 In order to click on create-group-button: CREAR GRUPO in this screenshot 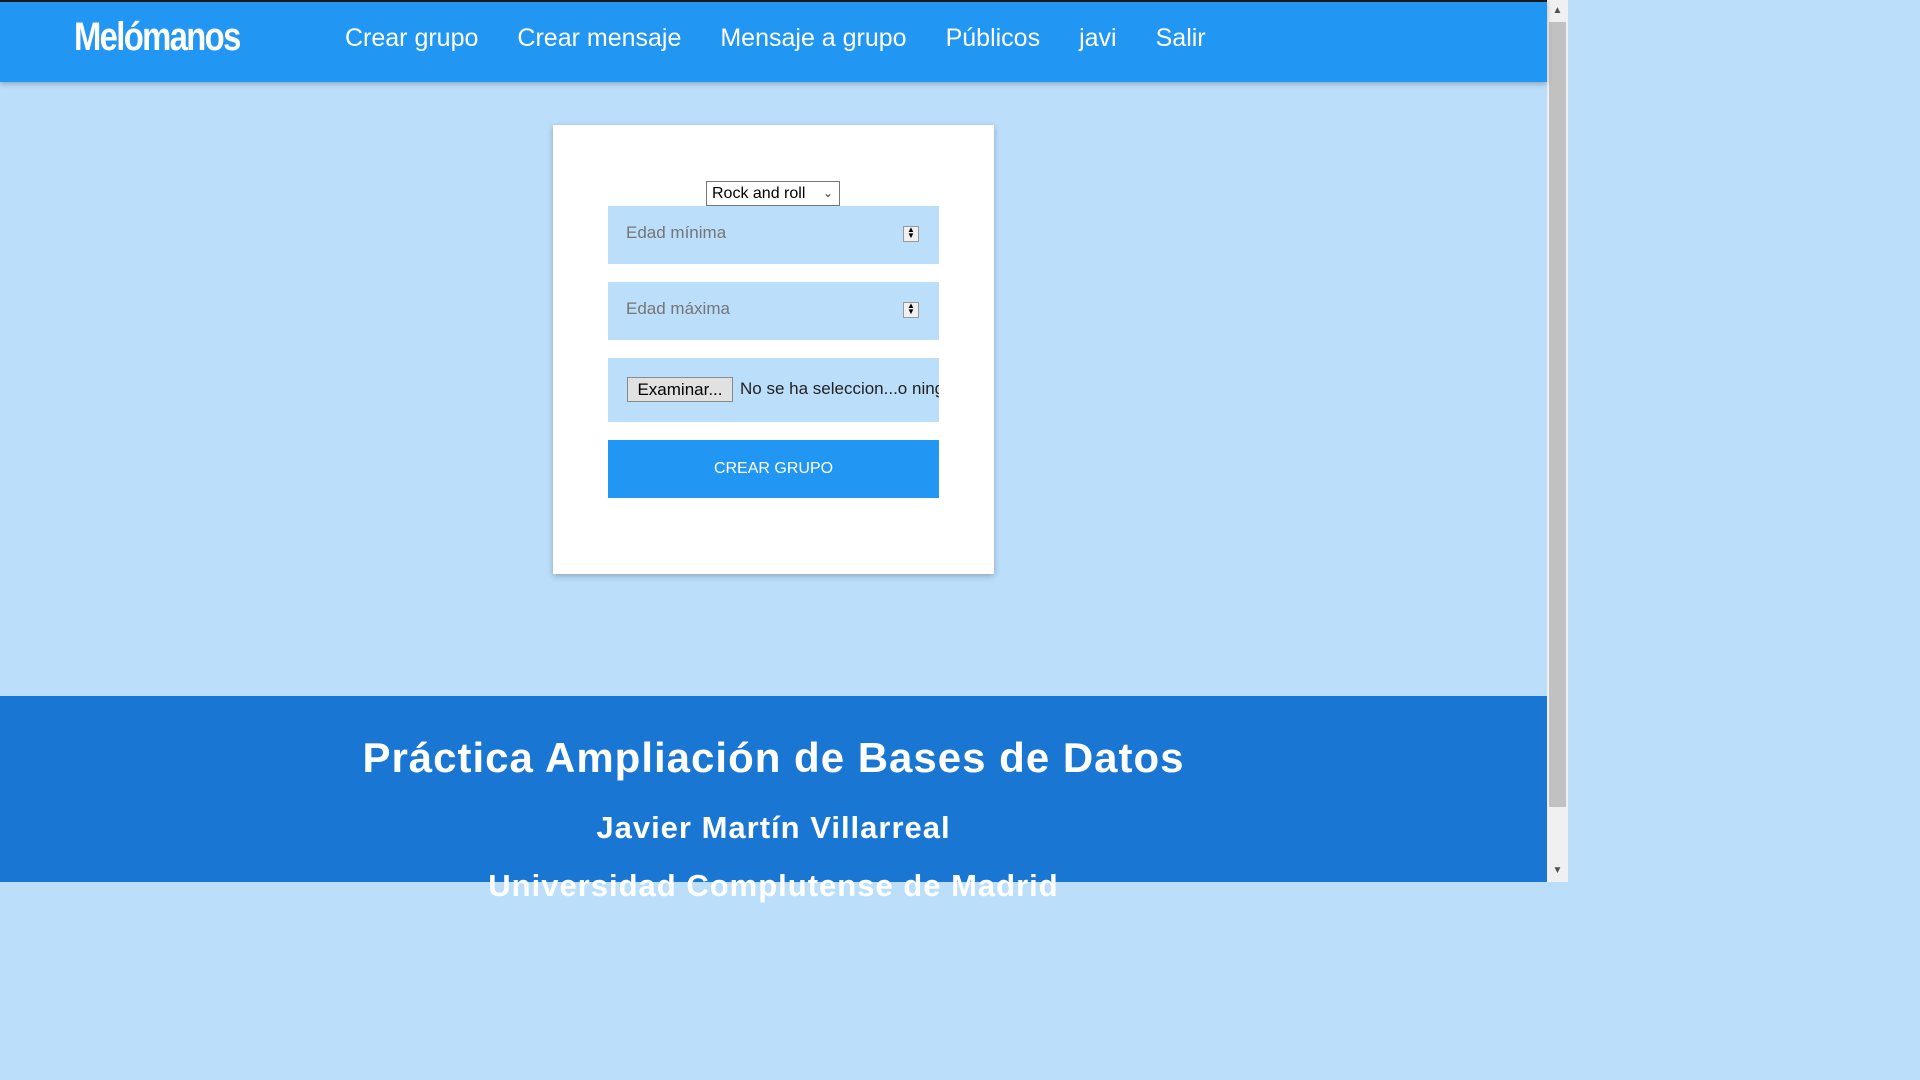, I will do `click(773, 469)`.